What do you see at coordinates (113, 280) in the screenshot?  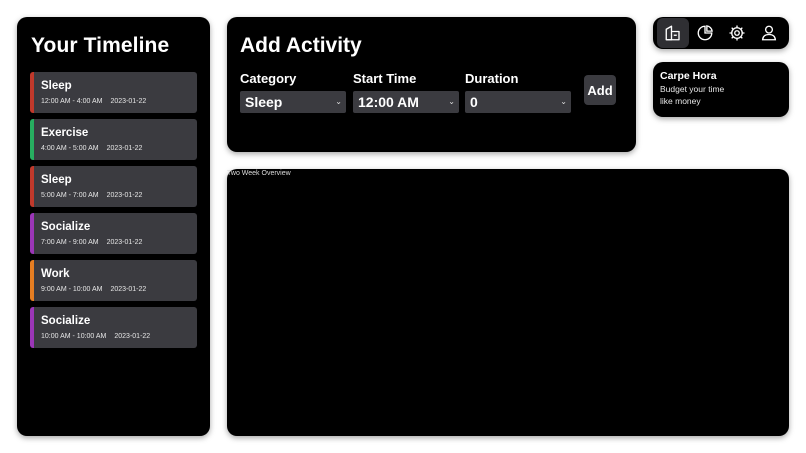 I see `timeline-entry: Work 9:00 AM - 10:00 AM 2023-01-22` at bounding box center [113, 280].